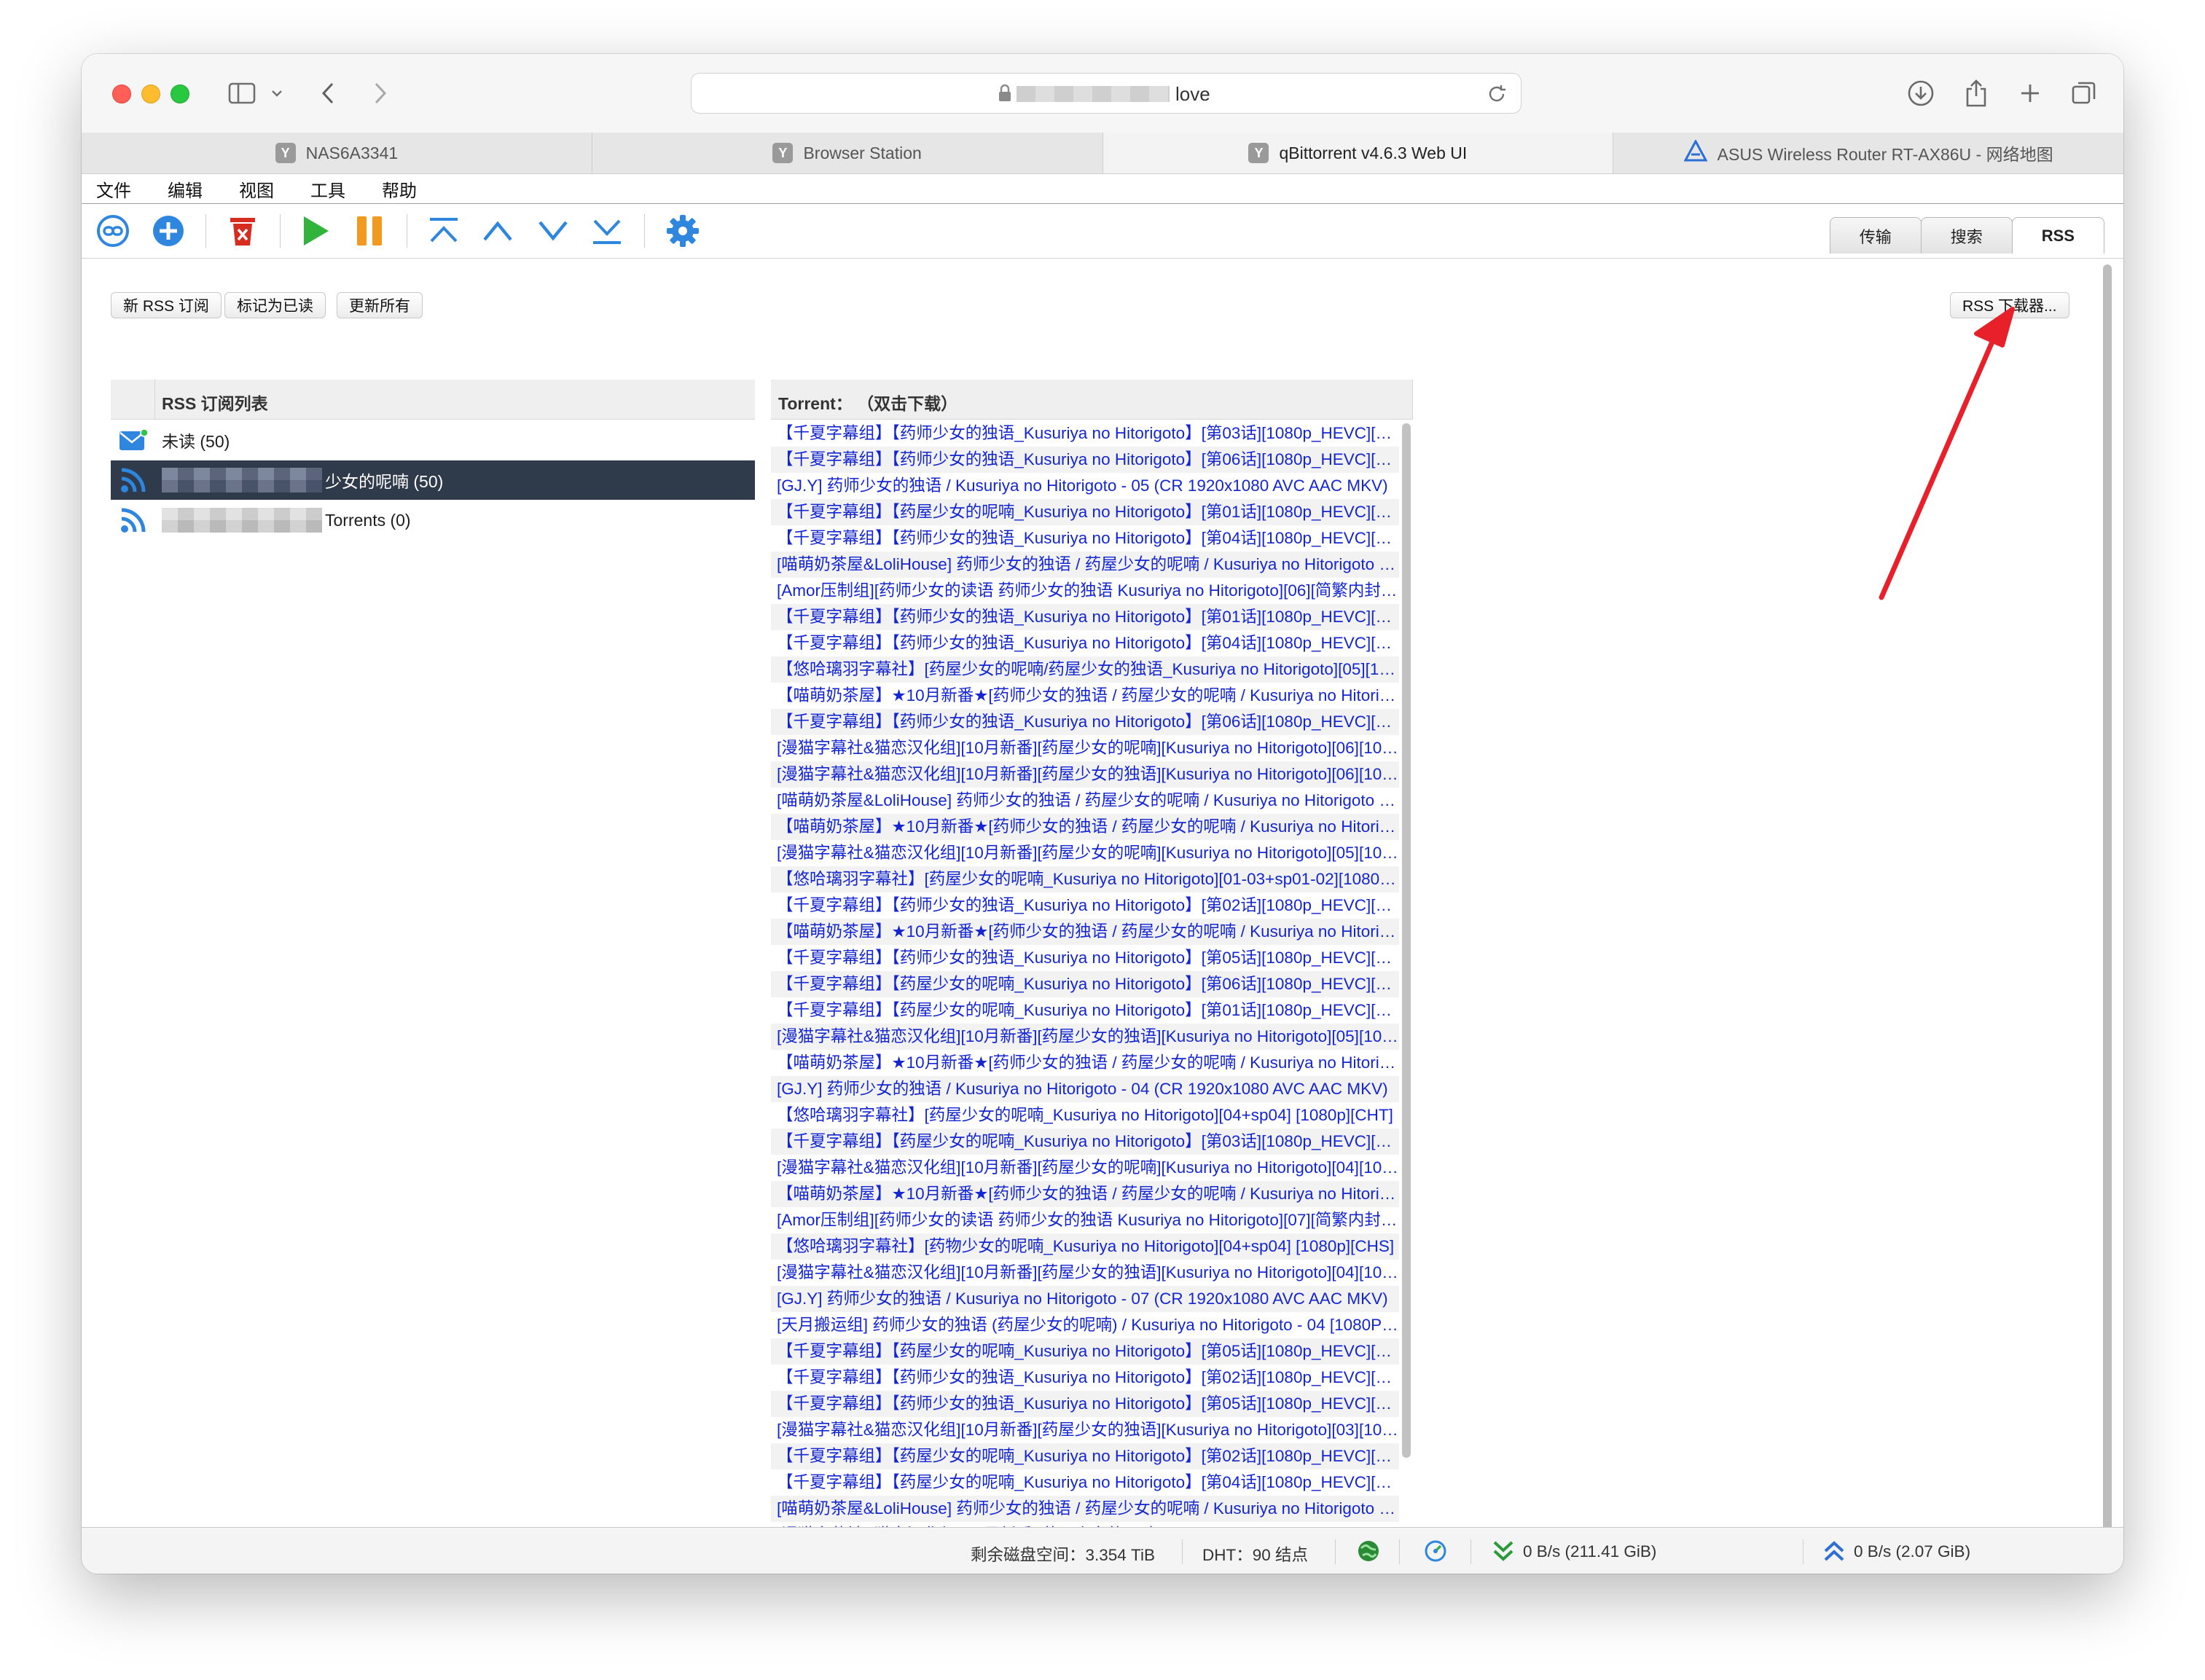  Describe the element at coordinates (380, 93) in the screenshot. I see `forward-icon` at that location.